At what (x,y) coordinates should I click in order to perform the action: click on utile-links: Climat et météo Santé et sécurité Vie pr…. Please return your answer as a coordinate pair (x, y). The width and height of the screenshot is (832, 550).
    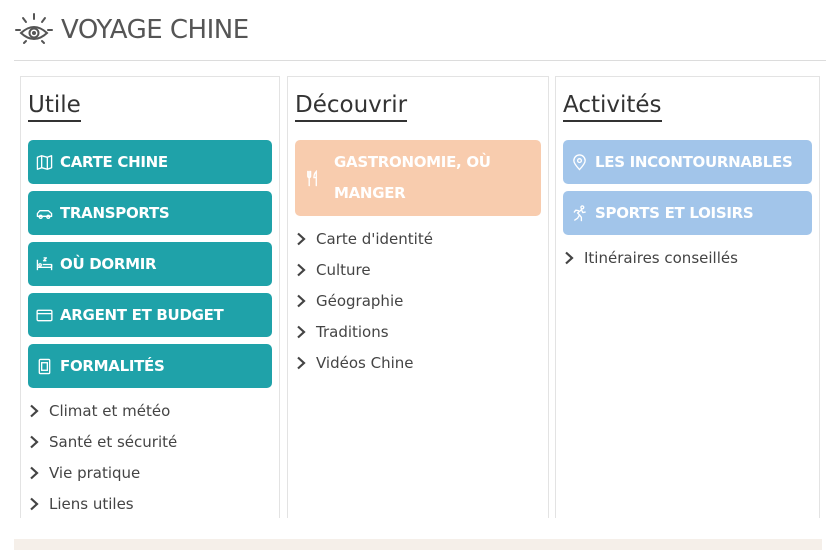
    Looking at the image, I should click on (150, 457).